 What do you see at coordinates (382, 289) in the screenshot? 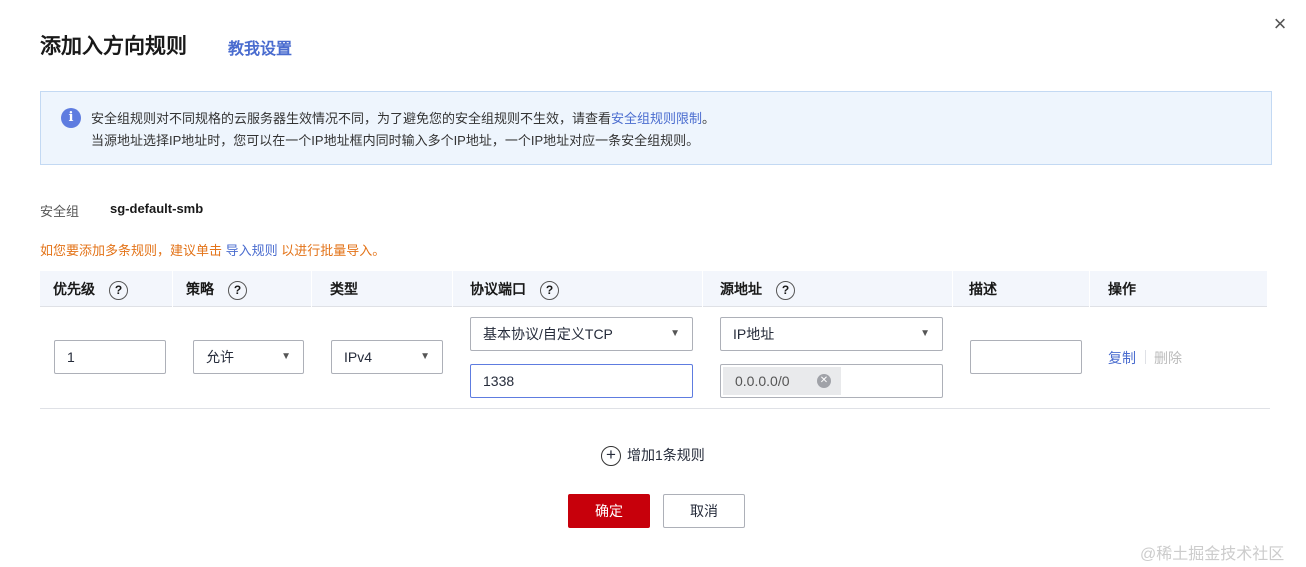
I see `header-type: 类型` at bounding box center [382, 289].